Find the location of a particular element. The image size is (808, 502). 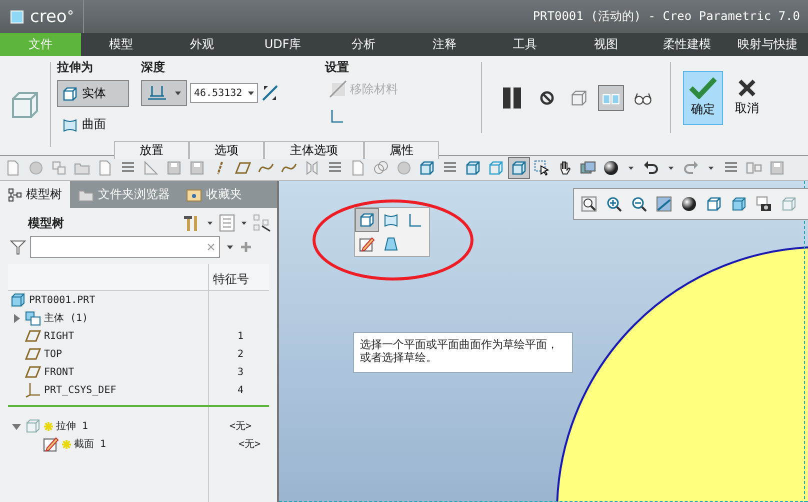

tree-item-label: 主体 (1) is located at coordinates (66, 318).